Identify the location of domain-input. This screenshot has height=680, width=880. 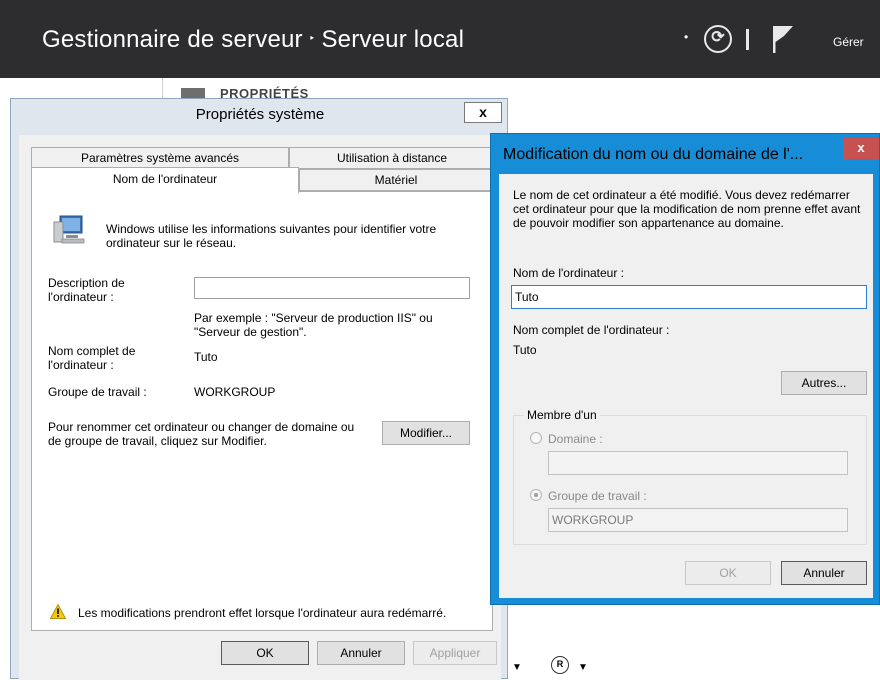
(698, 463).